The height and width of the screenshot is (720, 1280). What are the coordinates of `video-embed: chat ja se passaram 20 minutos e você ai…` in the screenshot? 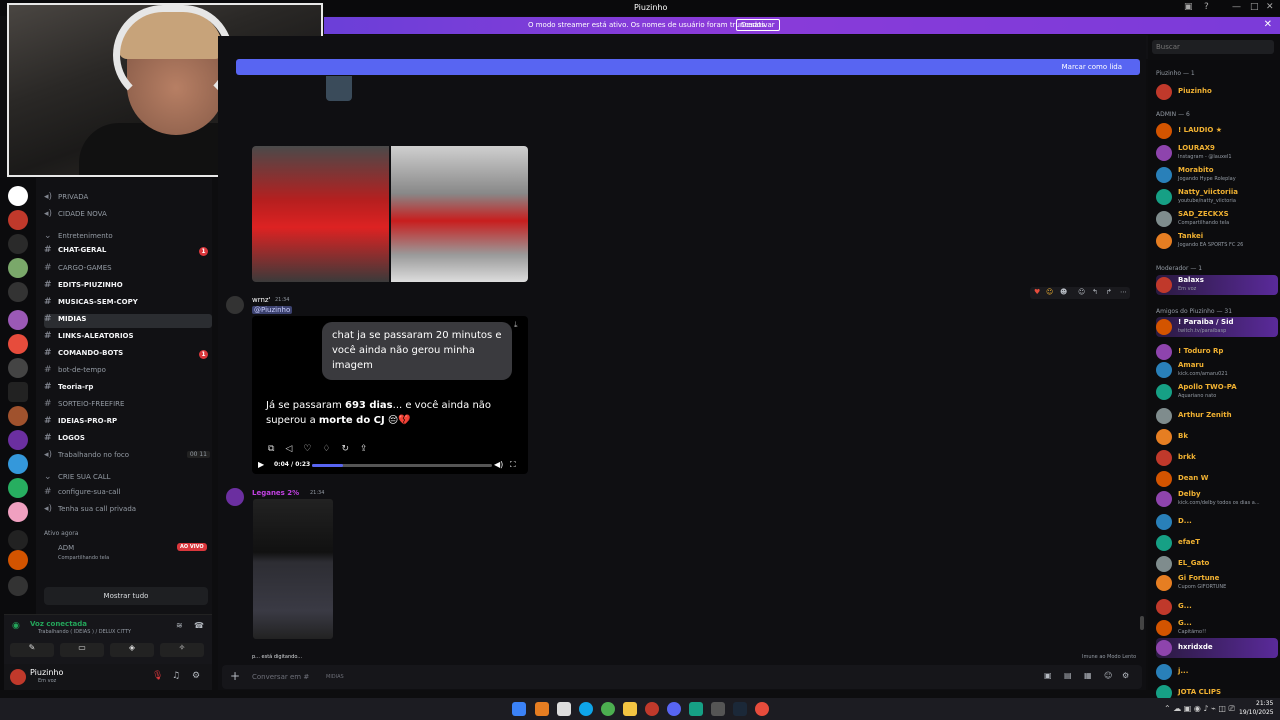 It's located at (390, 395).